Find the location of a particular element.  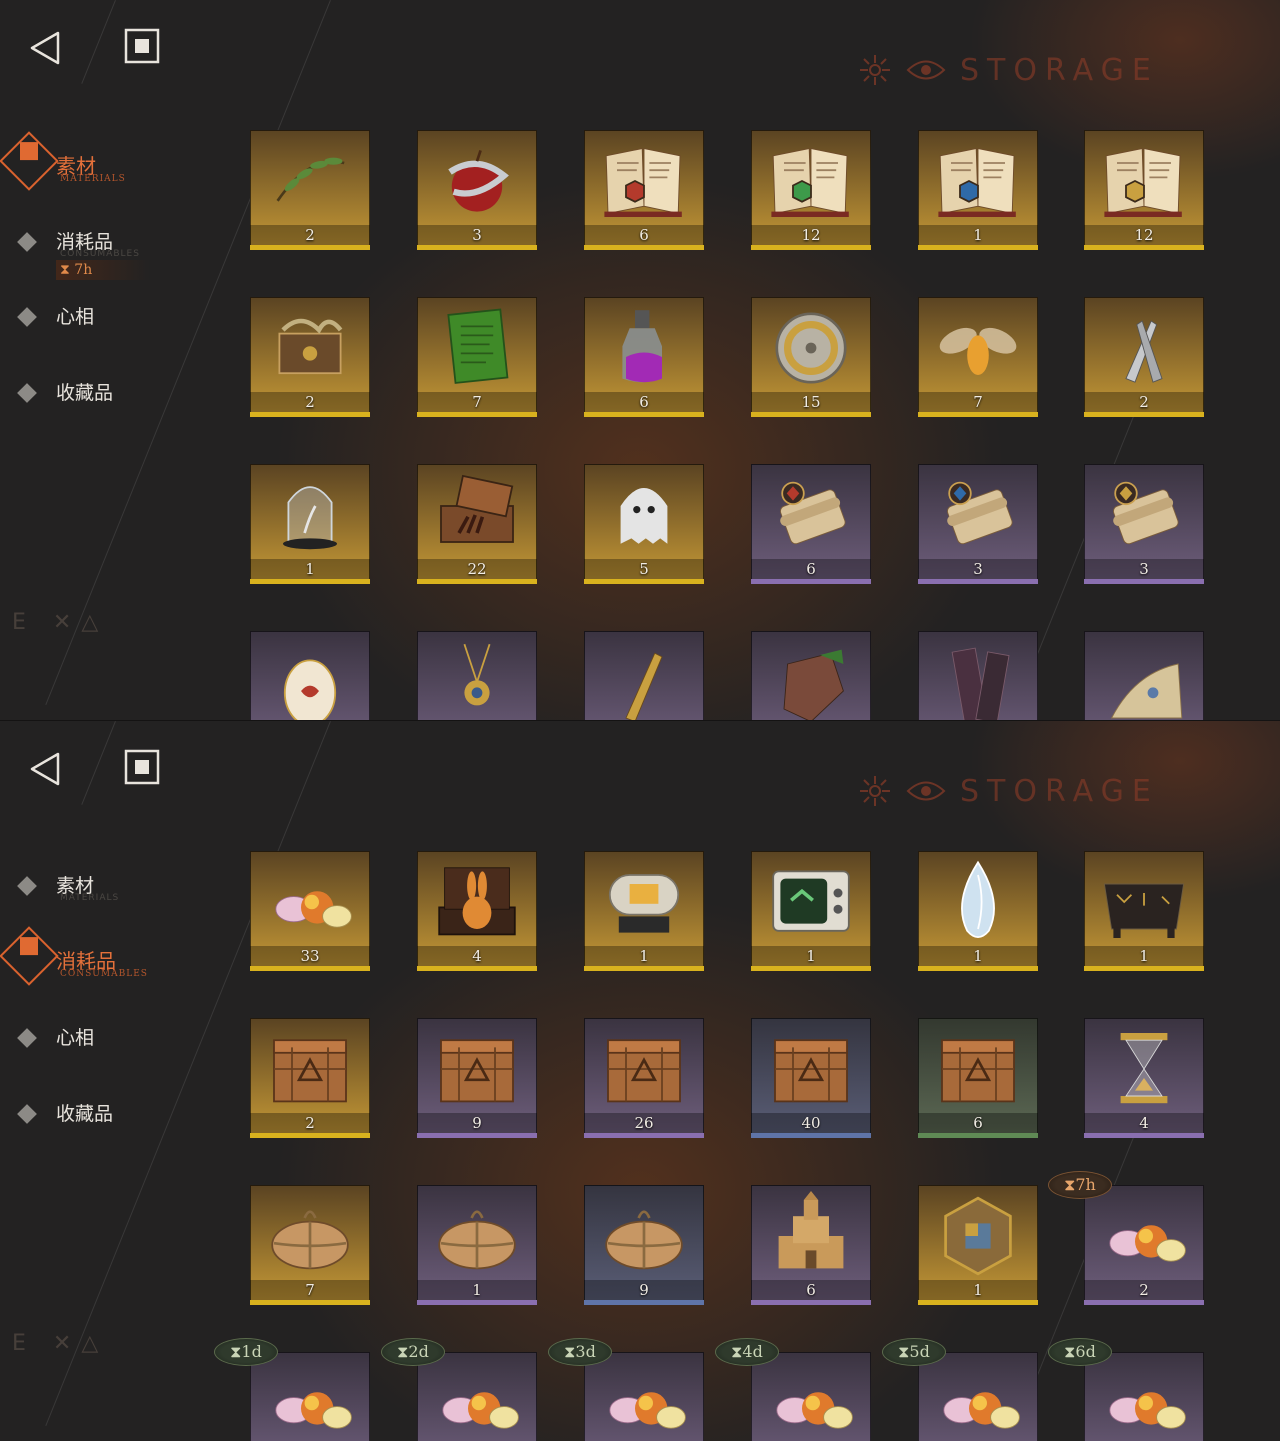

nav-item-sublabel: CONSUMABLES is located at coordinates (104, 974).